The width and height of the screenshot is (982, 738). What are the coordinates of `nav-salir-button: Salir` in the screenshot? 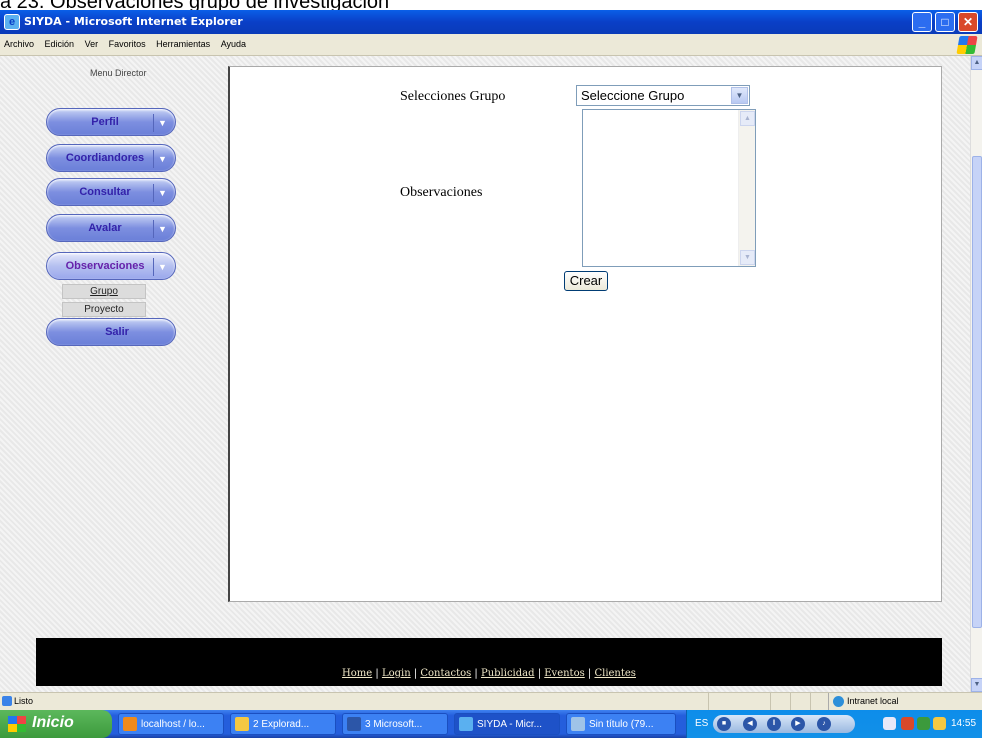 It's located at (111, 332).